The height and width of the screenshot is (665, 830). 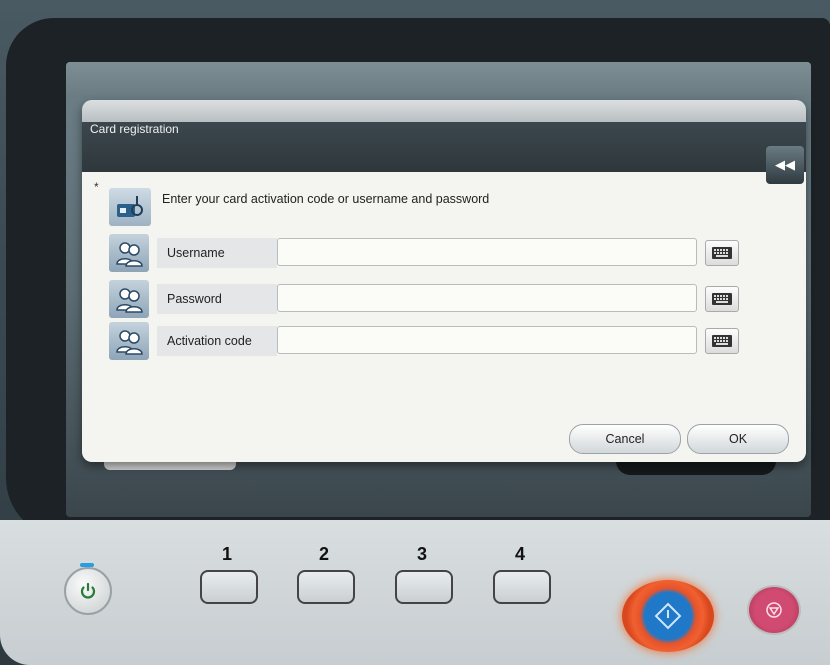 What do you see at coordinates (738, 439) in the screenshot?
I see `ok-button: OK` at bounding box center [738, 439].